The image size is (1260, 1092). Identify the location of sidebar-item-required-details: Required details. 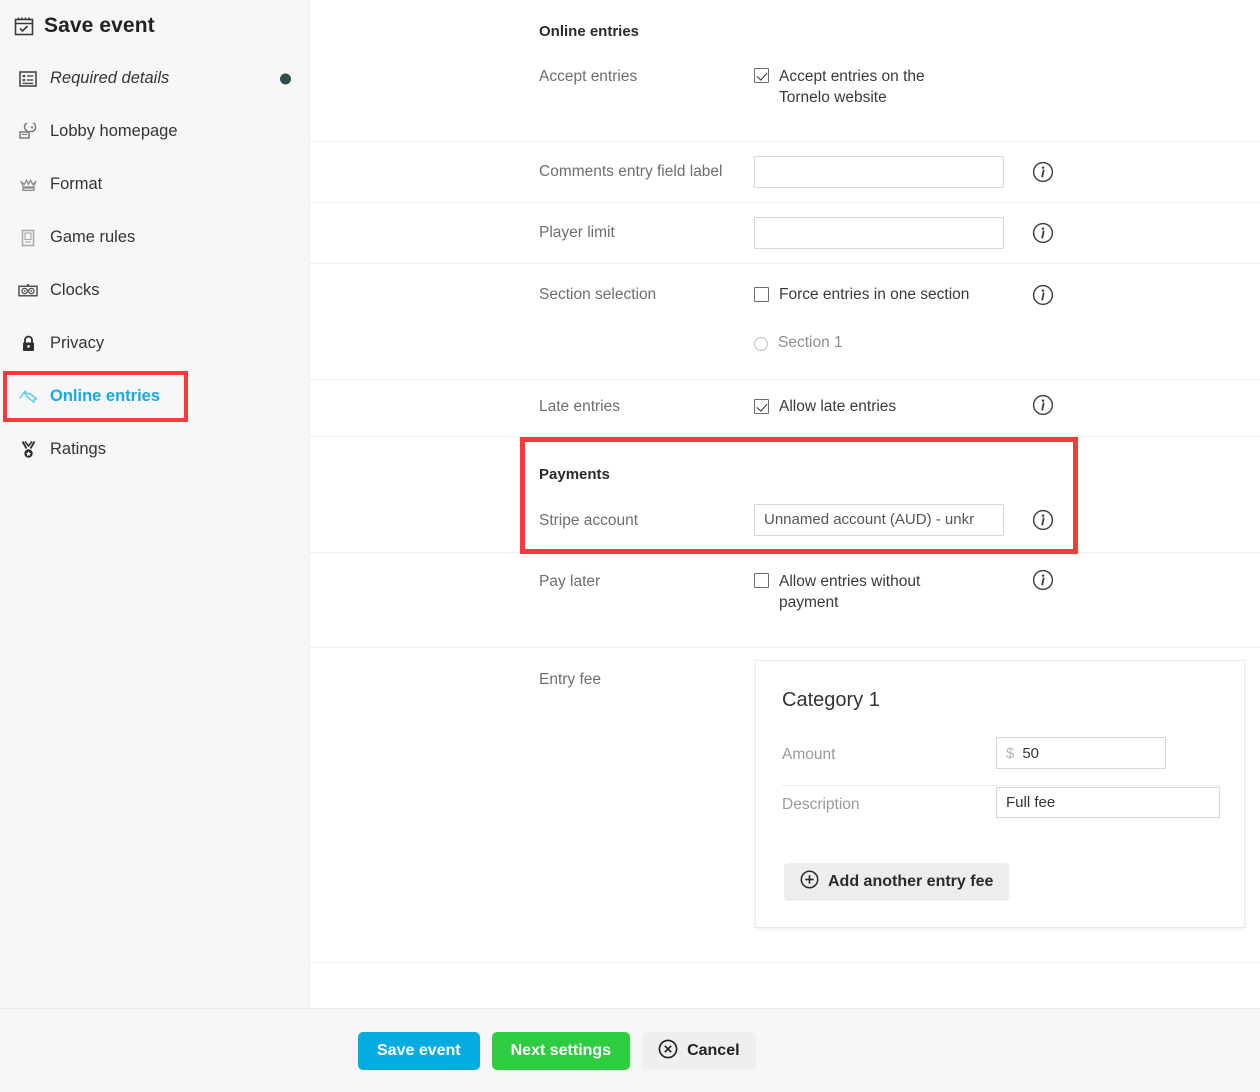
(154, 78).